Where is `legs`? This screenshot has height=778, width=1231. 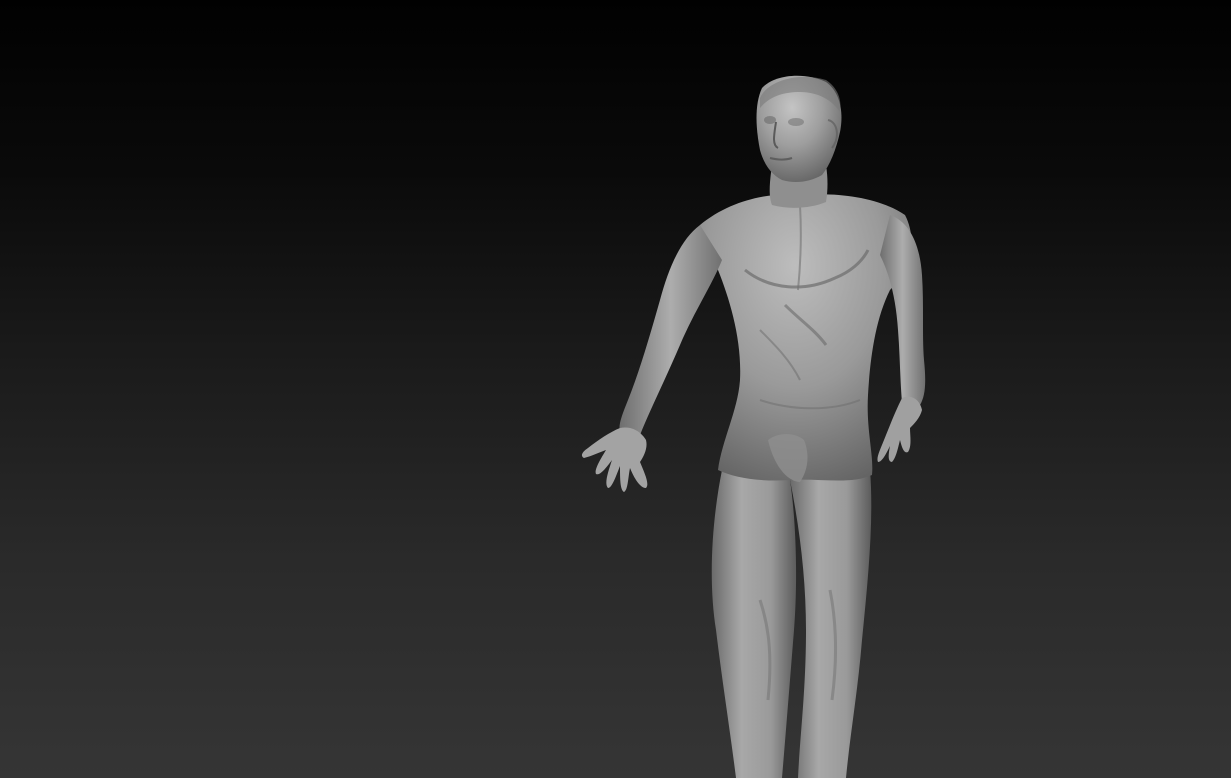 legs is located at coordinates (791, 624).